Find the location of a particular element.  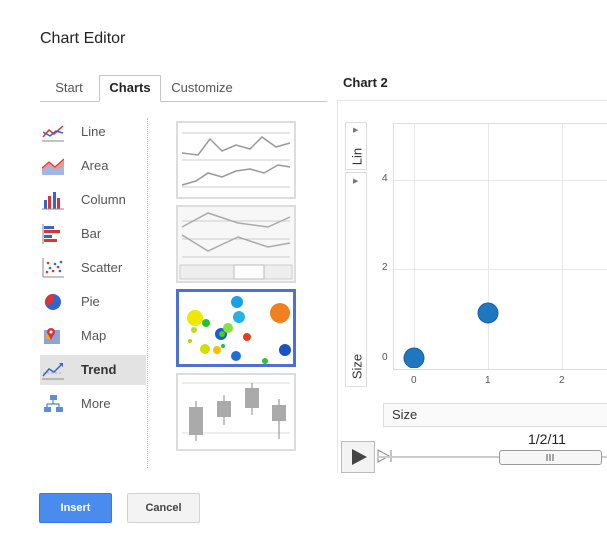

size-dropdown: Size is located at coordinates (495, 415).